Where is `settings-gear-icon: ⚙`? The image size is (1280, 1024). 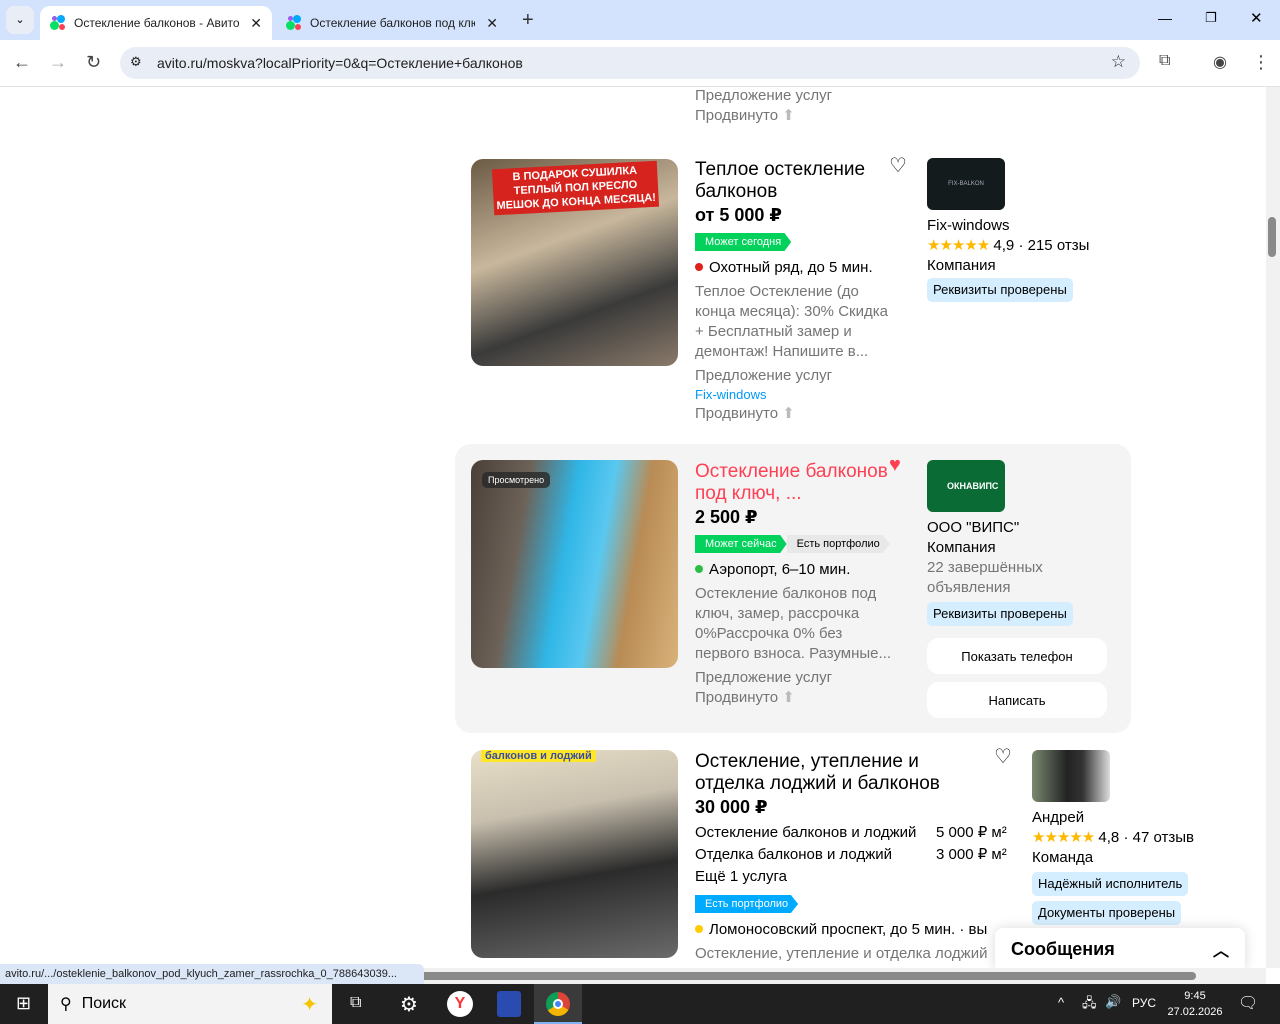
settings-gear-icon: ⚙ is located at coordinates (409, 1004).